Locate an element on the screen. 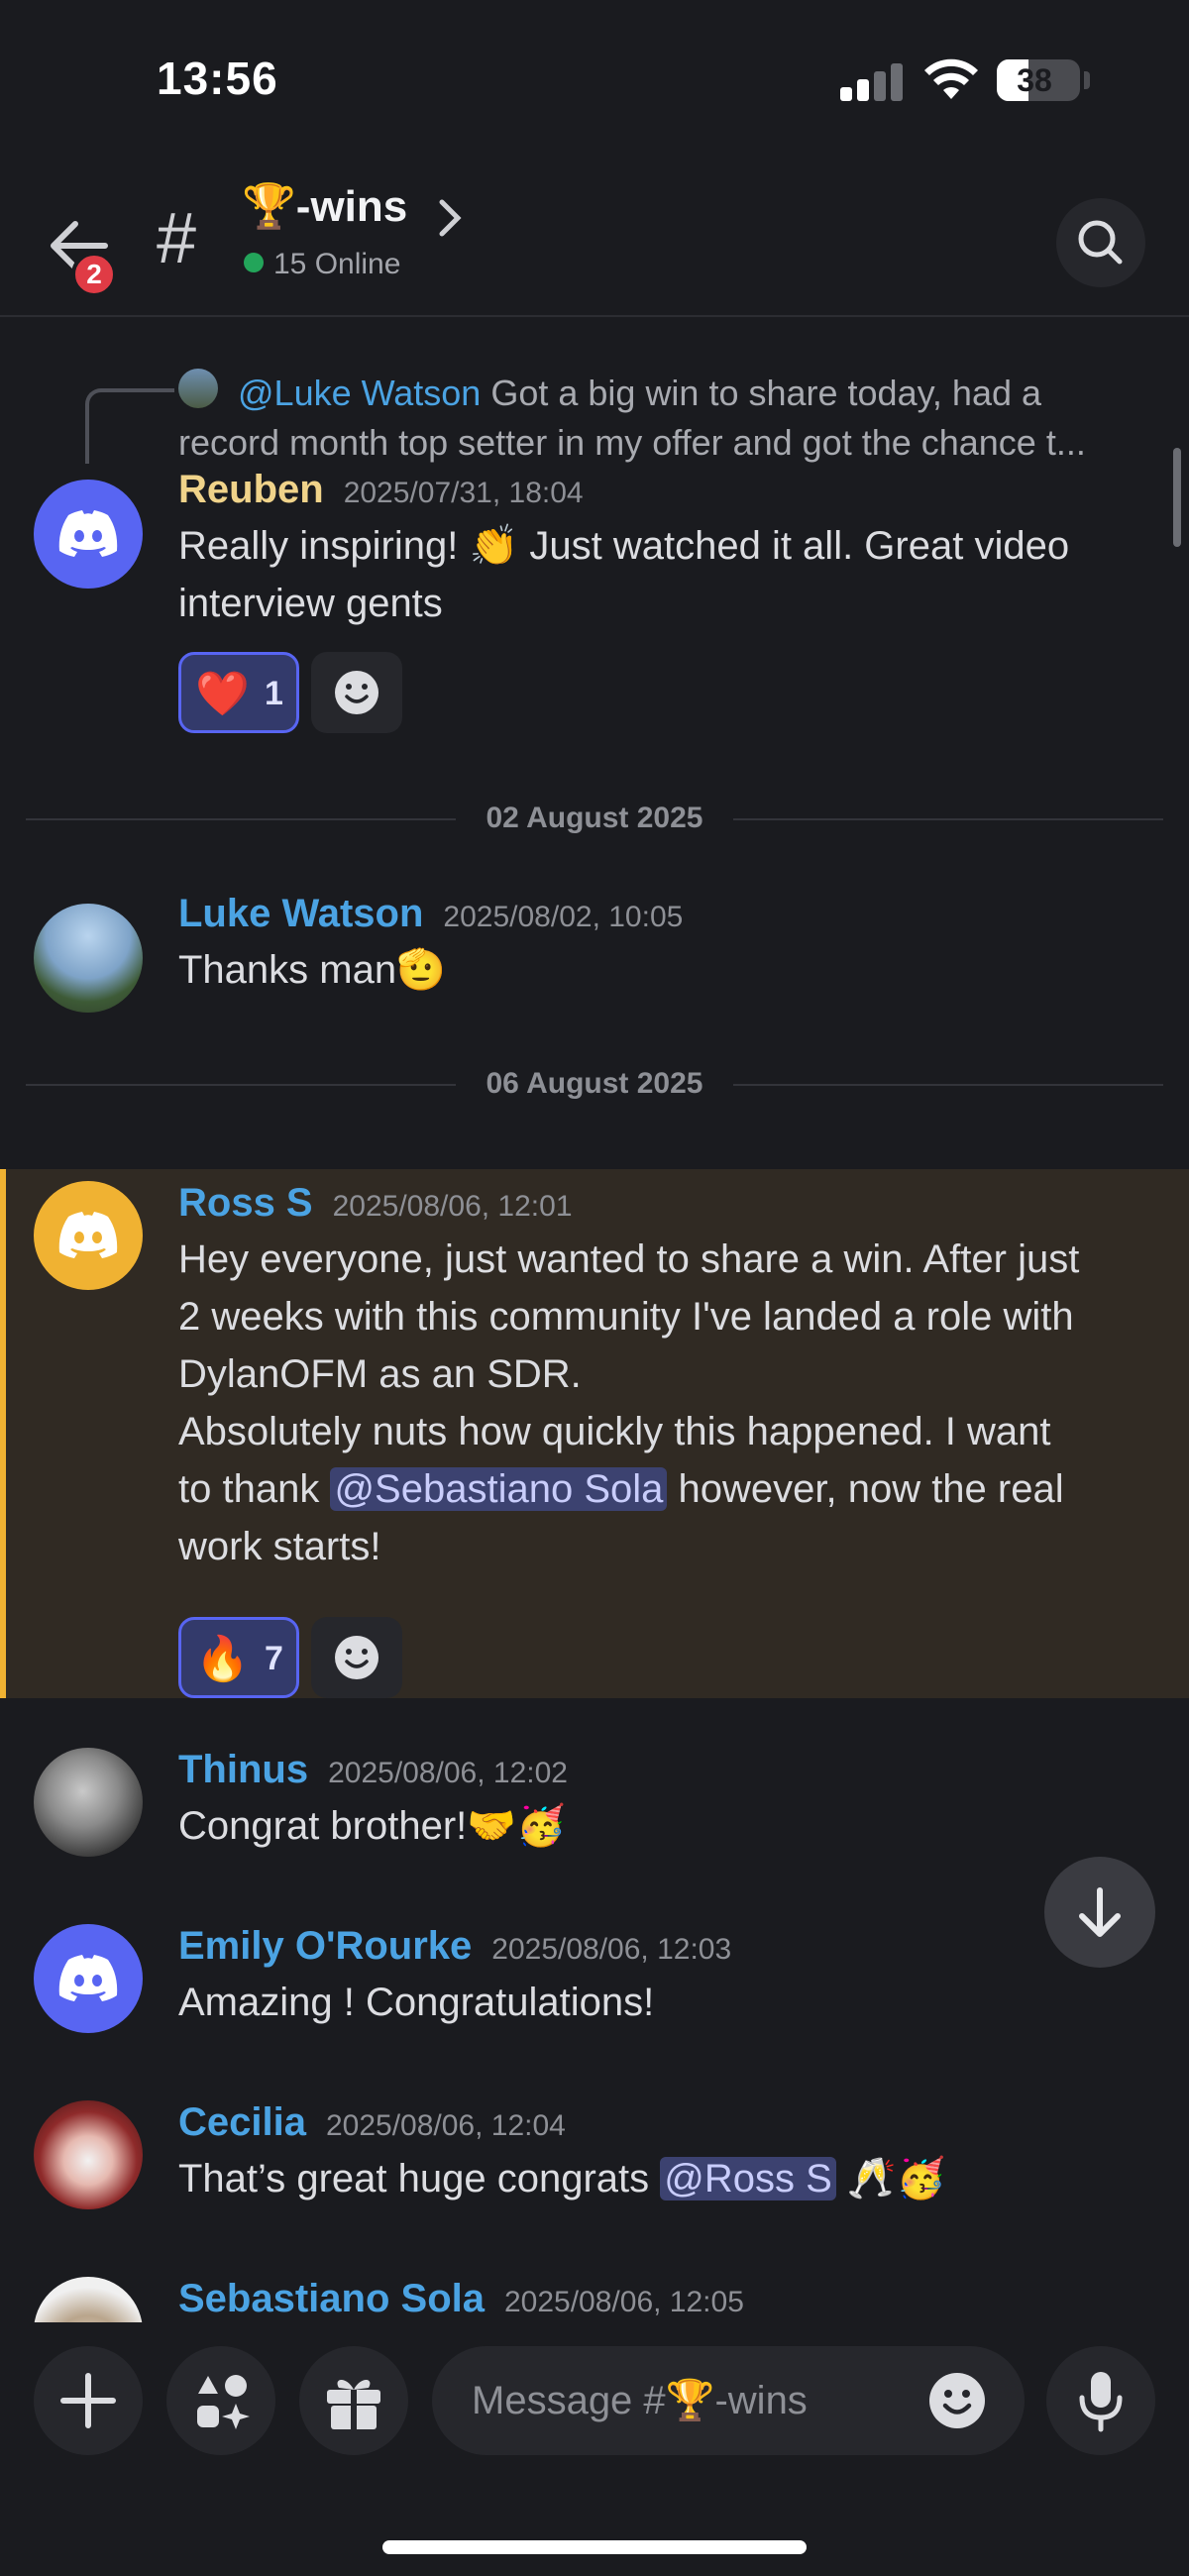 This screenshot has width=1189, height=2576. message-content: Amazing ! Congratulations! is located at coordinates (663, 2002).